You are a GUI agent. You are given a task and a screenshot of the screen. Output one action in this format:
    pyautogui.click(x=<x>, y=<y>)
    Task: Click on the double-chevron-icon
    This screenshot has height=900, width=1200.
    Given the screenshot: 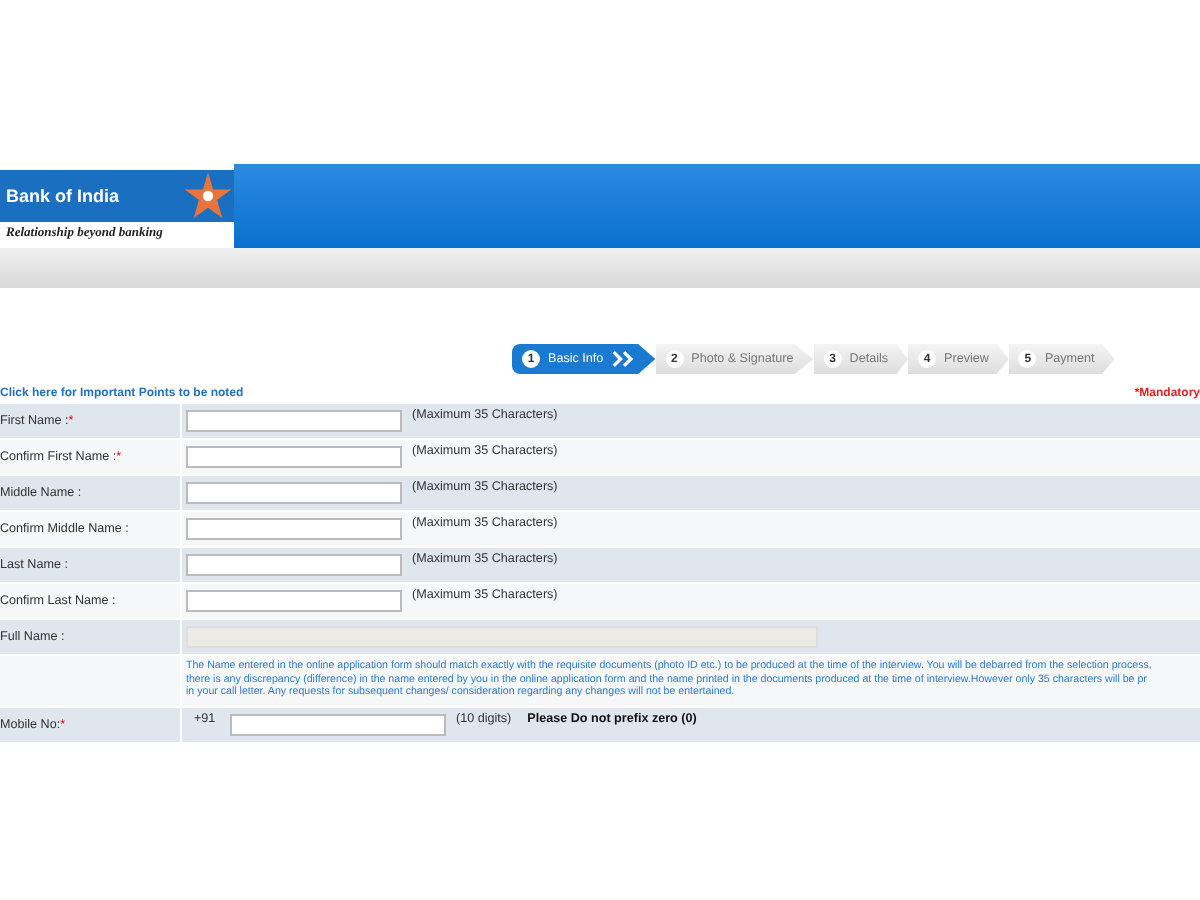 What is the action you would take?
    pyautogui.click(x=623, y=359)
    